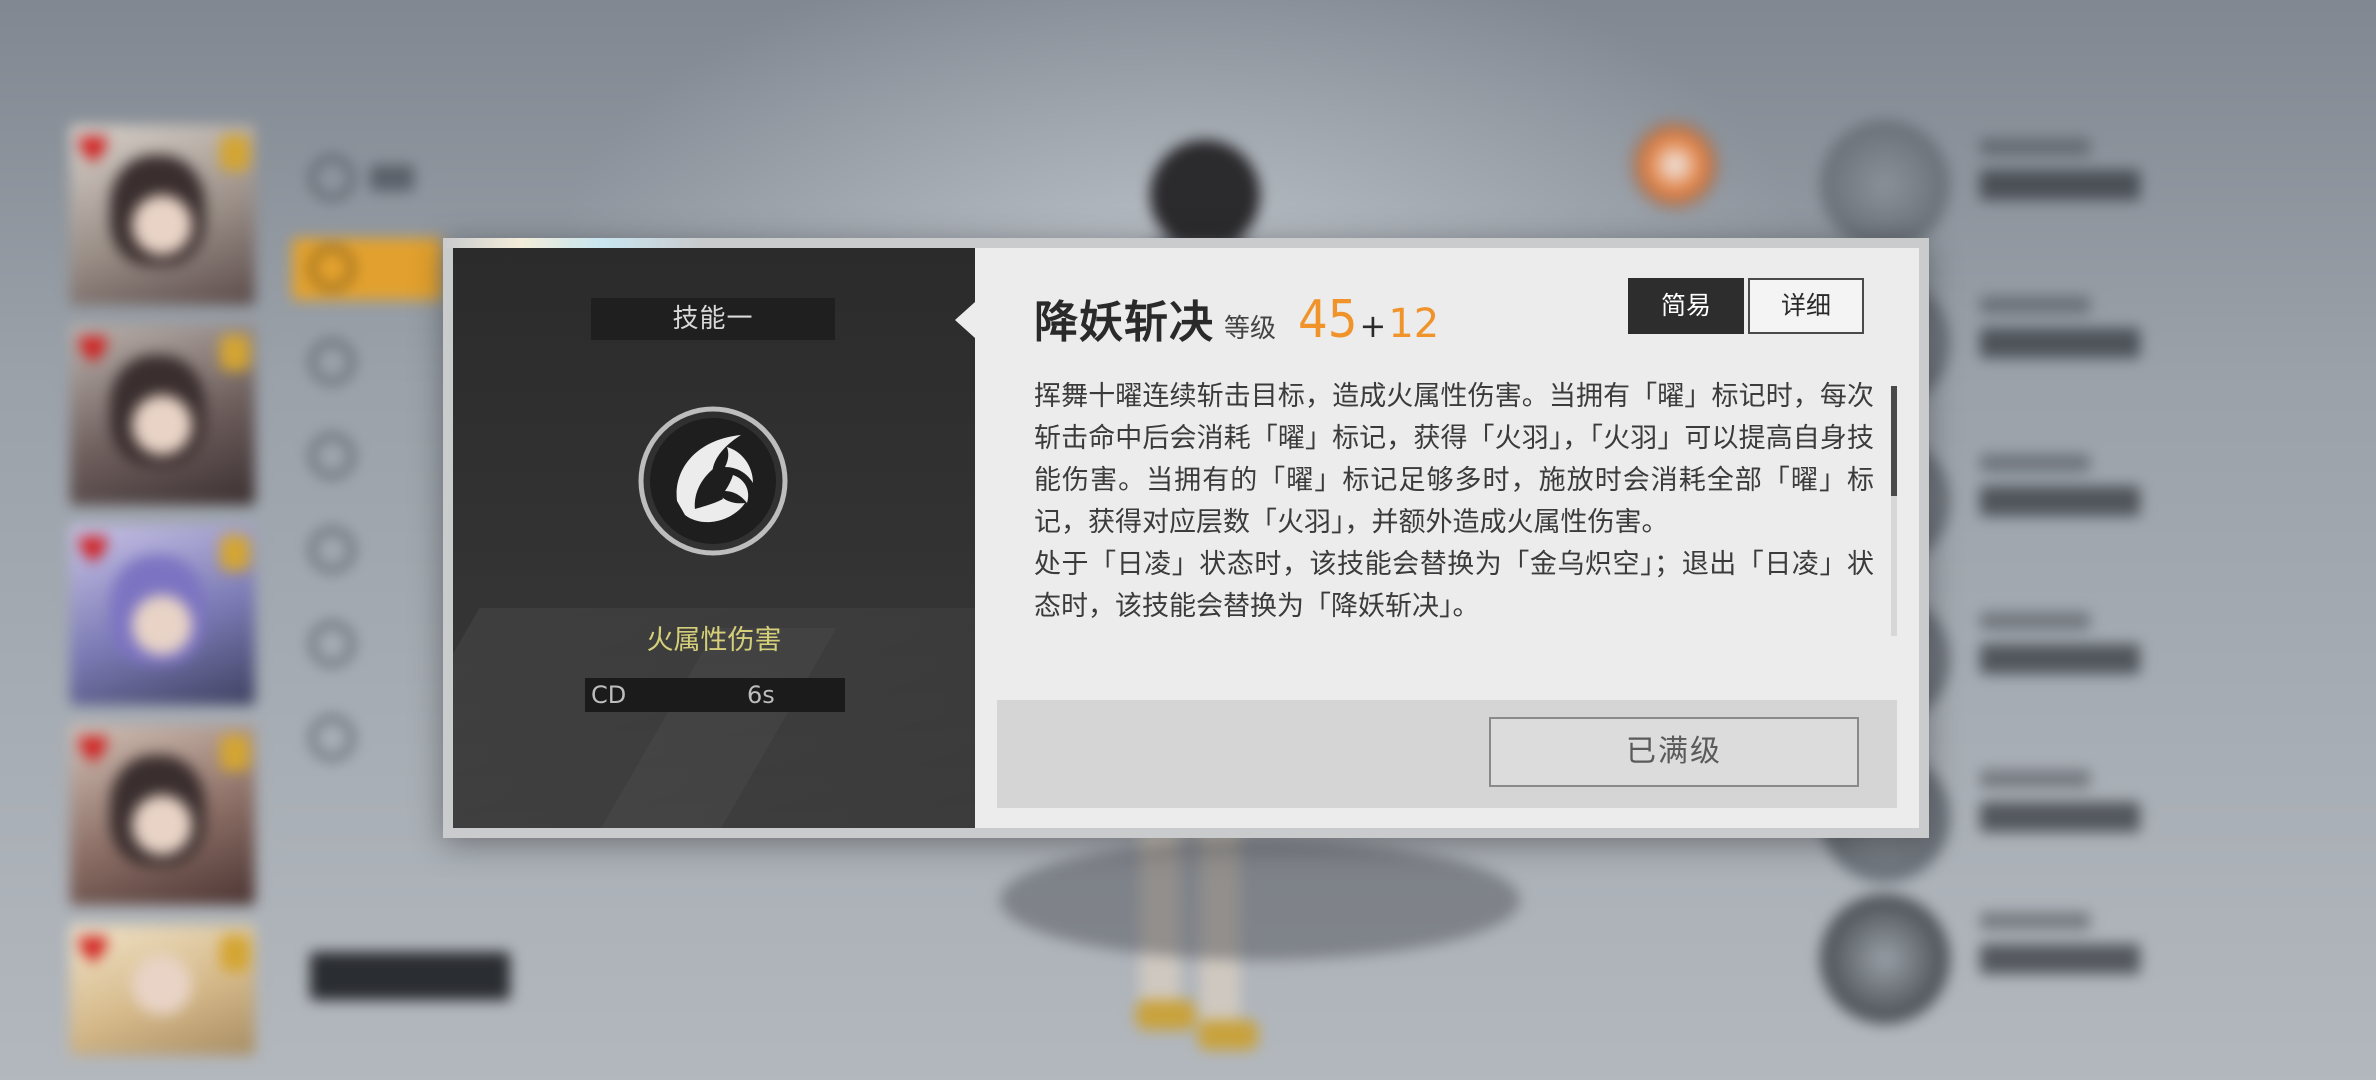  What do you see at coordinates (713, 319) in the screenshot?
I see `skill-slot-label: 技能一` at bounding box center [713, 319].